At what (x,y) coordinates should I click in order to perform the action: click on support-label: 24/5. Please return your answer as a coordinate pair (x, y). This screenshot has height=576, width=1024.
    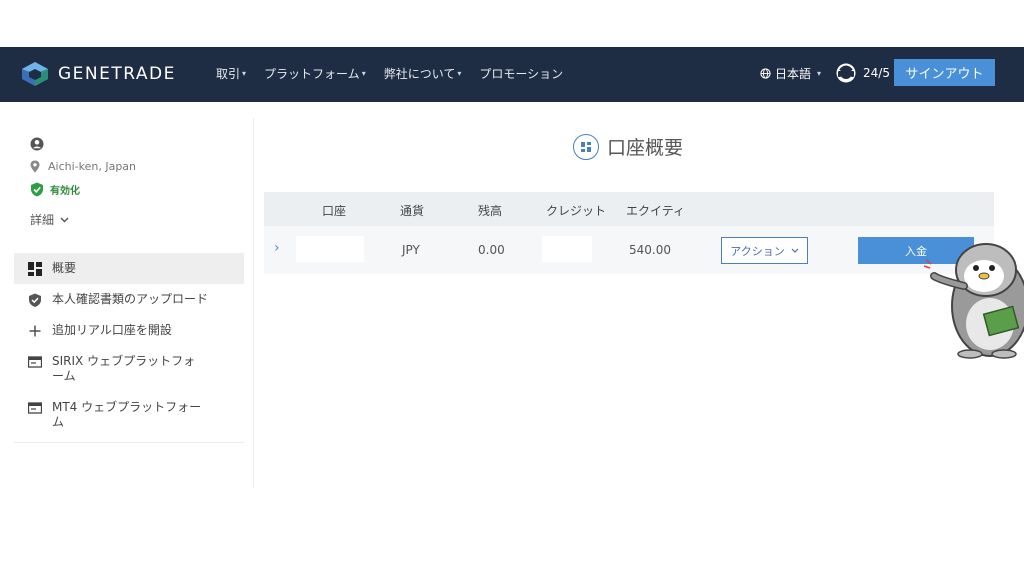
    Looking at the image, I should click on (876, 73).